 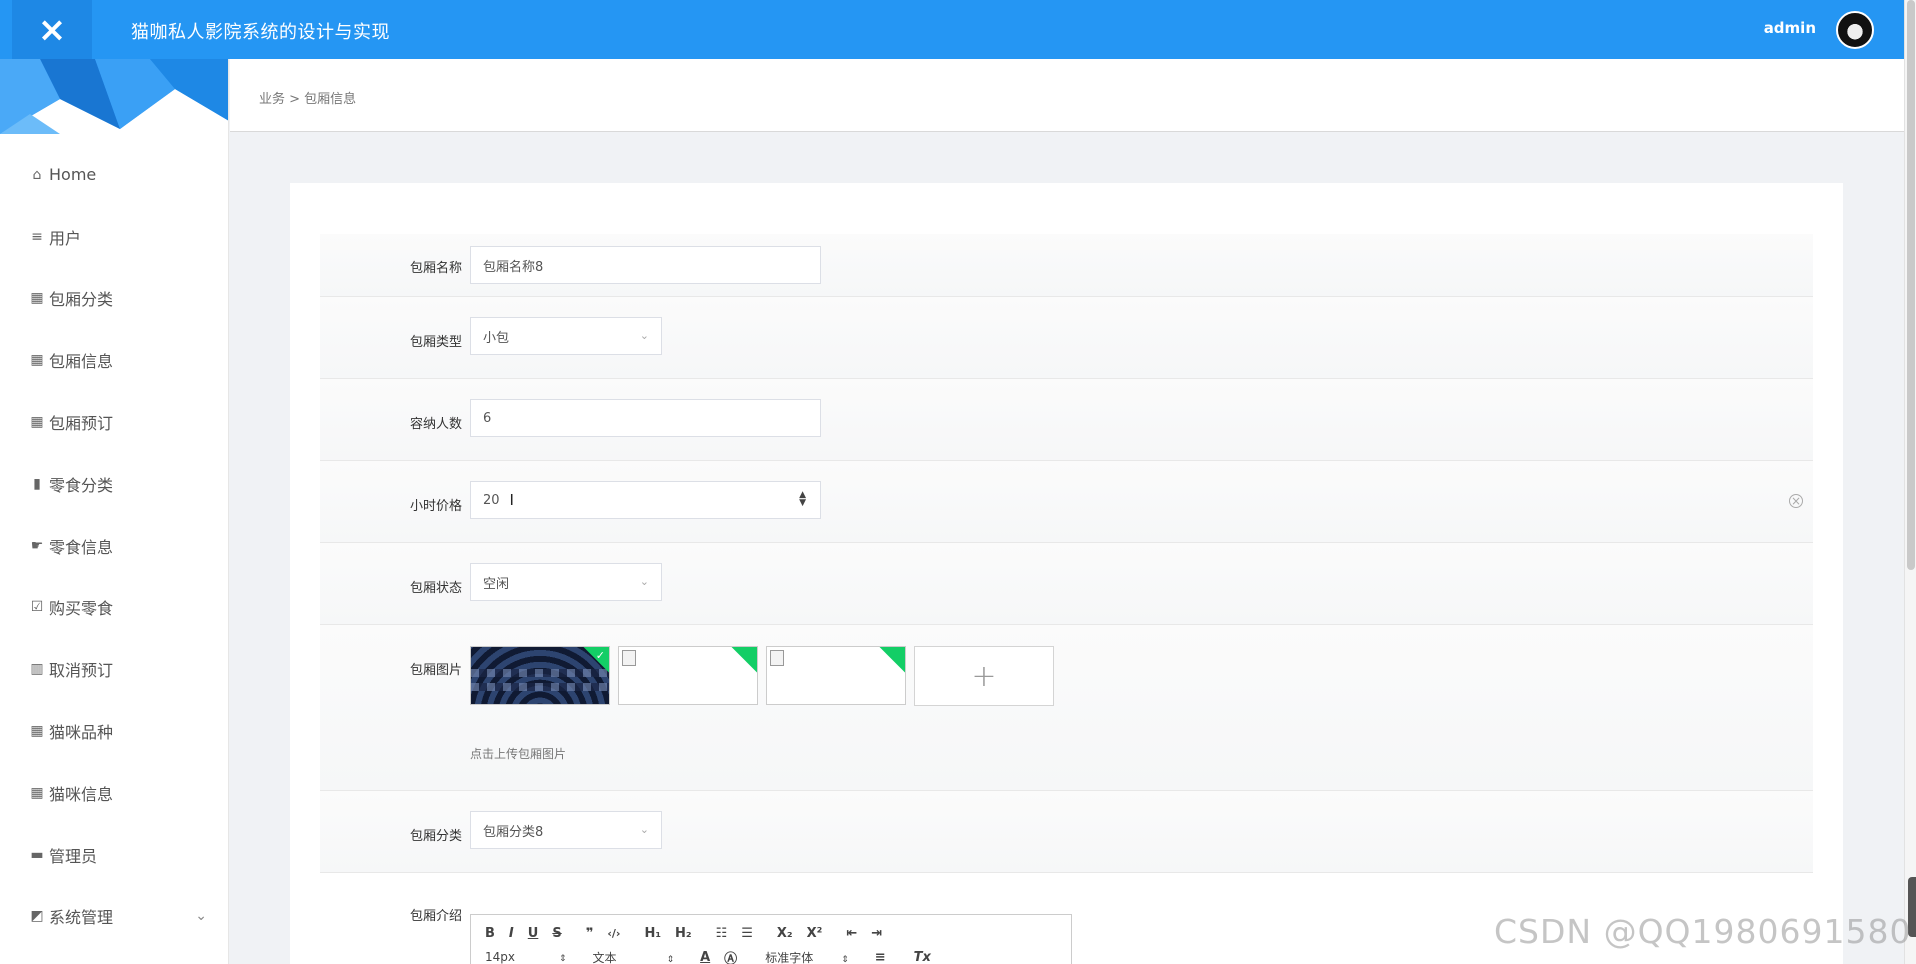 What do you see at coordinates (37, 607) in the screenshot?
I see `clipboard-icon: ☑` at bounding box center [37, 607].